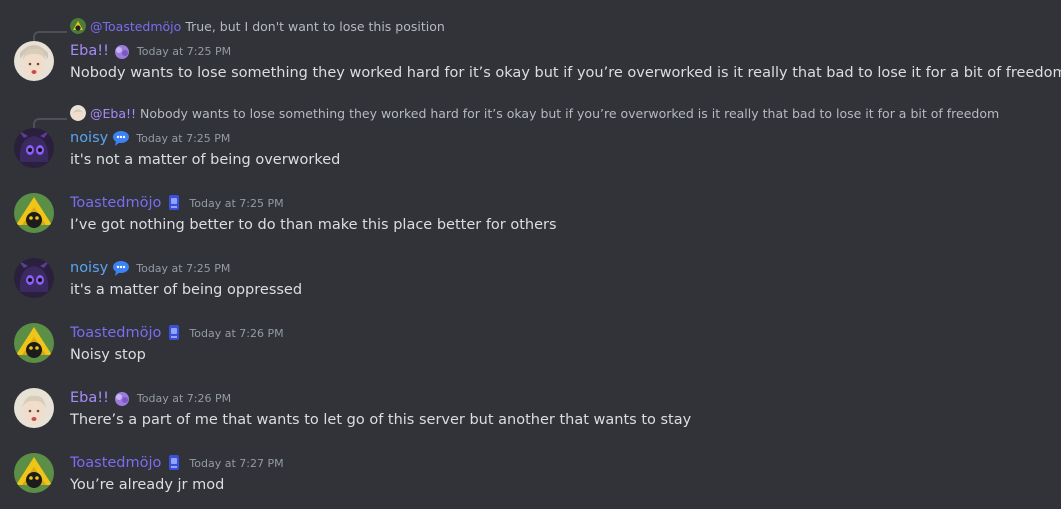 Image resolution: width=1061 pixels, height=509 pixels. I want to click on message-header: Toastedmöjo Today at 7:25 PM, so click(177, 203).